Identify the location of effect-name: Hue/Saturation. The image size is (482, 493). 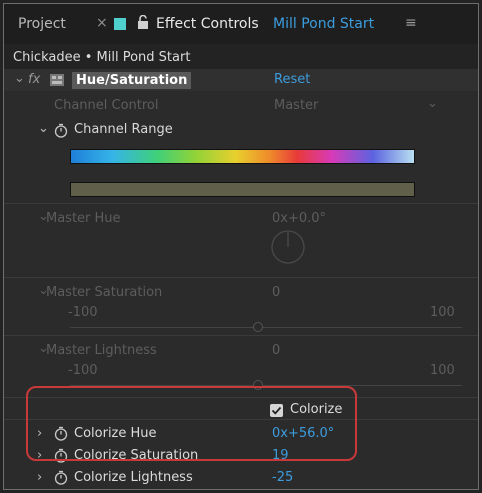
(132, 80).